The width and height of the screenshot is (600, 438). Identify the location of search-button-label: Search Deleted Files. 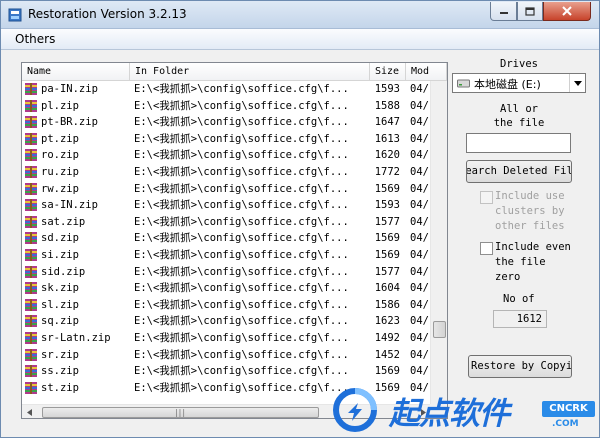
(518, 171).